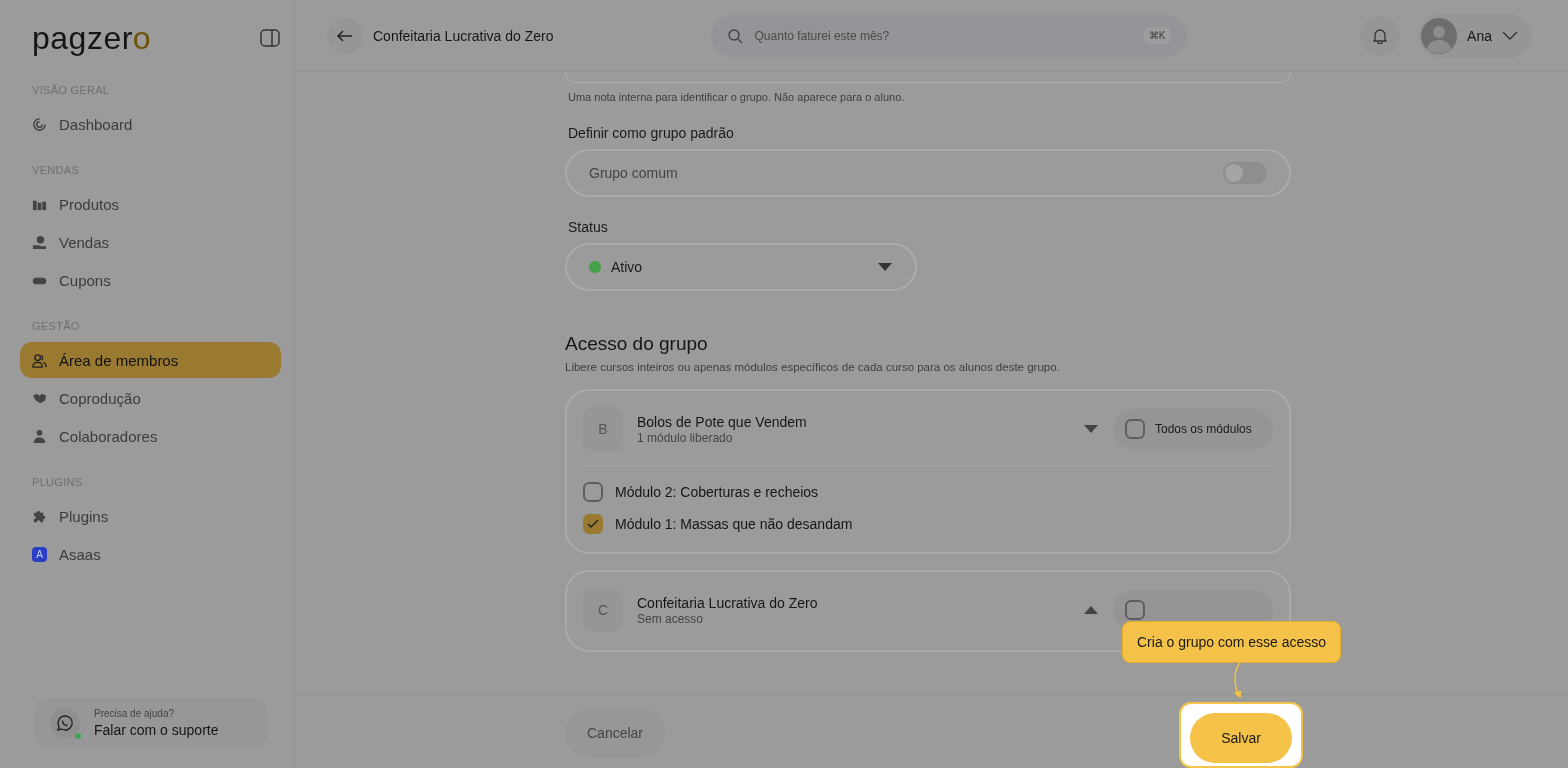 Image resolution: width=1568 pixels, height=768 pixels. What do you see at coordinates (813, 367) in the screenshot?
I see `section-description: Libere cursos inteiros ou apenas módulos específicos de cada curso para os alunos deste grupo.` at bounding box center [813, 367].